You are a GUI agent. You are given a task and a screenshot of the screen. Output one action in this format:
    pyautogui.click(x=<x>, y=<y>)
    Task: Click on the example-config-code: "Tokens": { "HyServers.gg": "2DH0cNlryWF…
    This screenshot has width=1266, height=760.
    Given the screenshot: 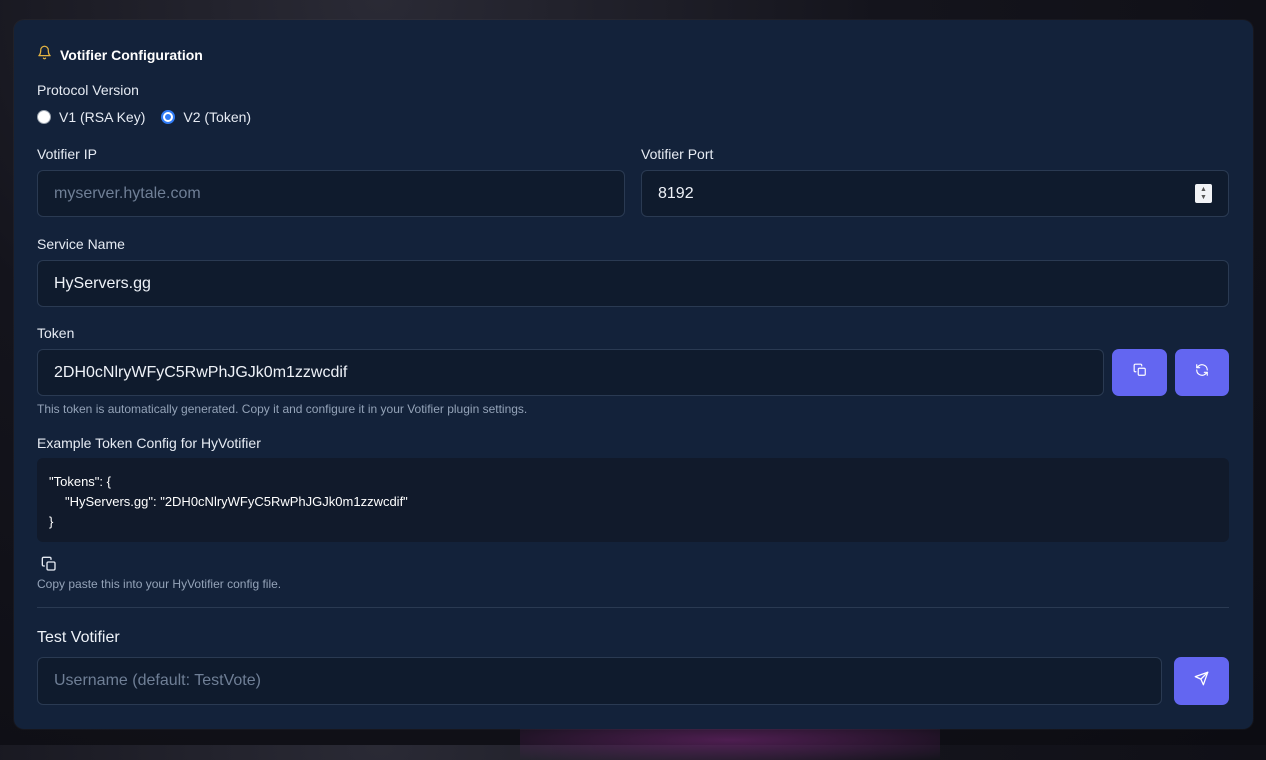 What is the action you would take?
    pyautogui.click(x=633, y=500)
    